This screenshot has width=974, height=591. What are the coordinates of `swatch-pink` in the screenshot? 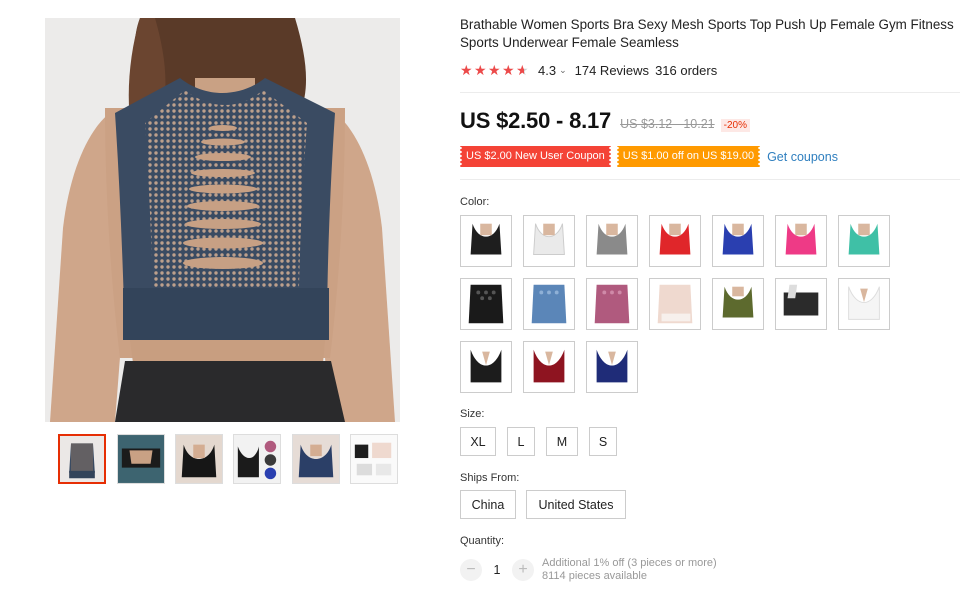 It's located at (801, 241).